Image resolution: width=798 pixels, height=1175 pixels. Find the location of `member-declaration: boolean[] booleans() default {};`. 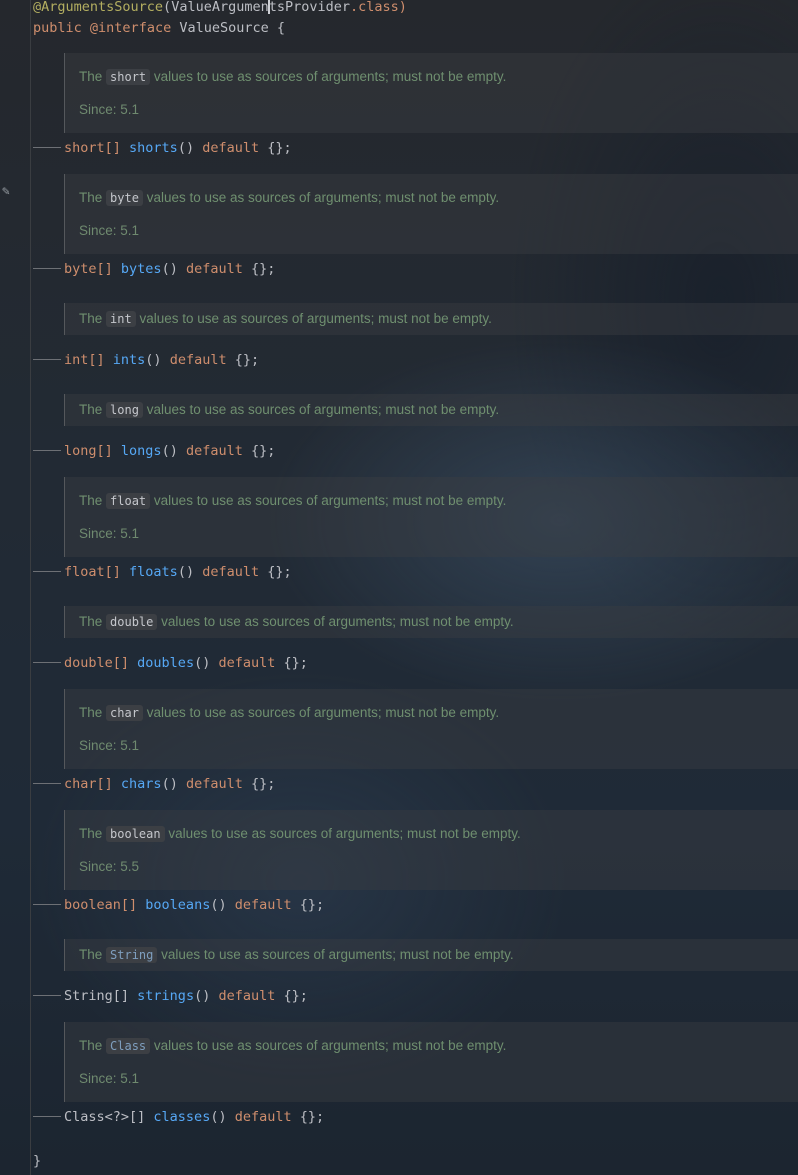

member-declaration: boolean[] booleans() default {}; is located at coordinates (178, 905).